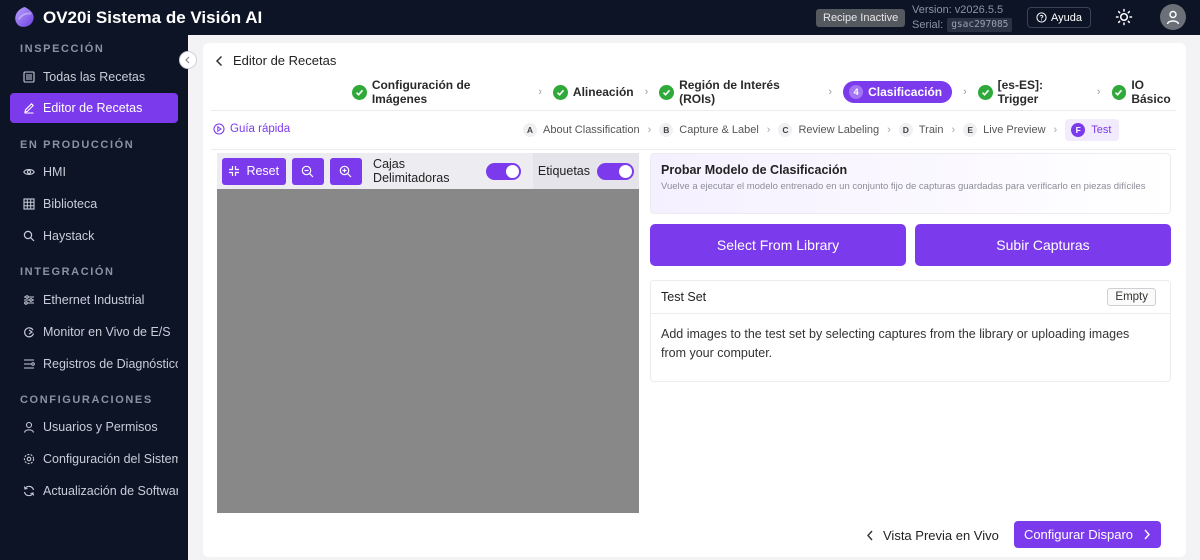 This screenshot has height=560, width=1200. I want to click on substep-test: F Test, so click(1092, 130).